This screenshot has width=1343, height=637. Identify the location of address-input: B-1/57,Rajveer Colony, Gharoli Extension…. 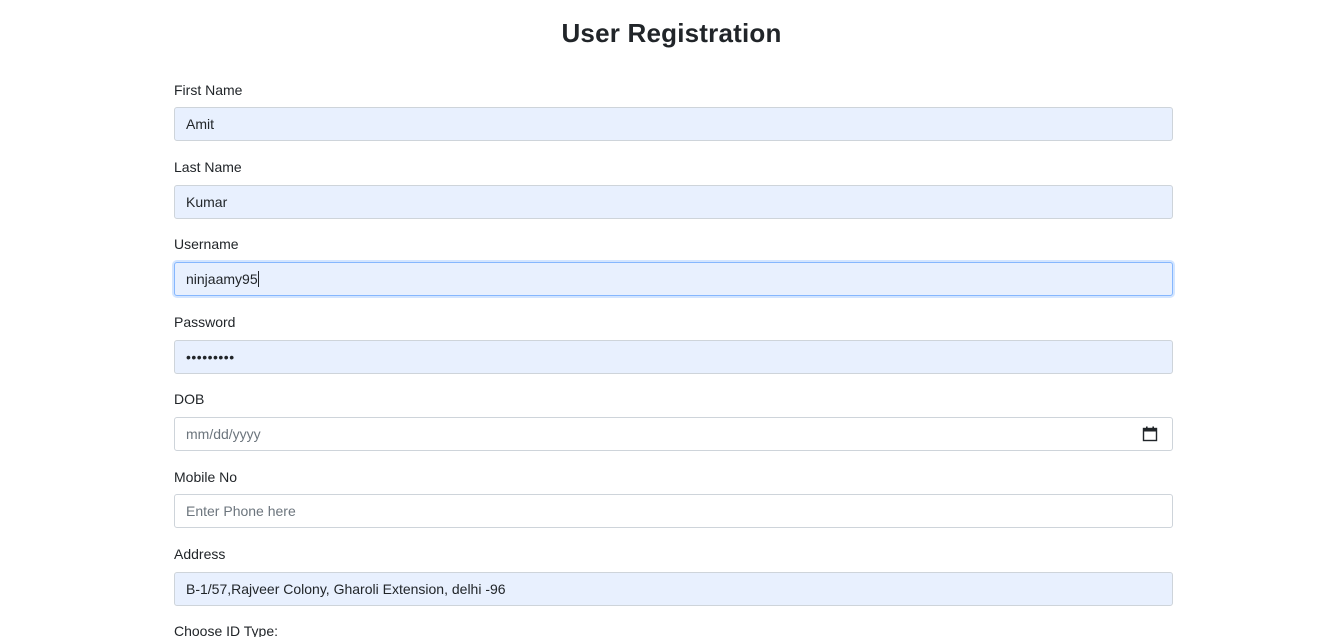
(673, 589).